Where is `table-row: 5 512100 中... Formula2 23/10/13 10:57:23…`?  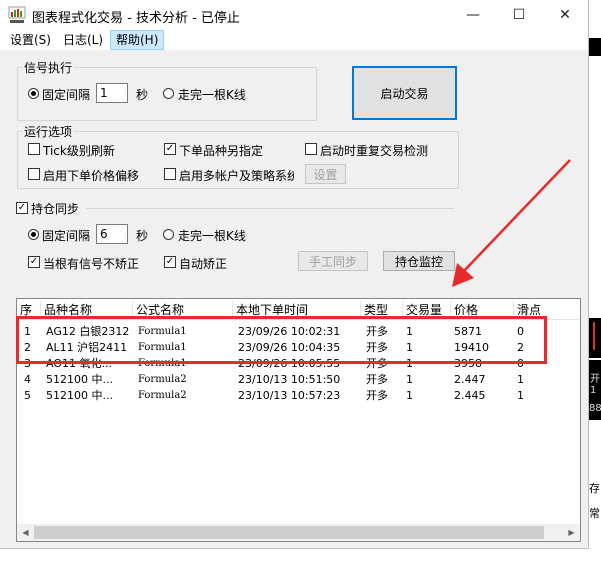
table-row: 5 512100 中... Formula2 23/10/13 10:57:23… is located at coordinates (298, 396).